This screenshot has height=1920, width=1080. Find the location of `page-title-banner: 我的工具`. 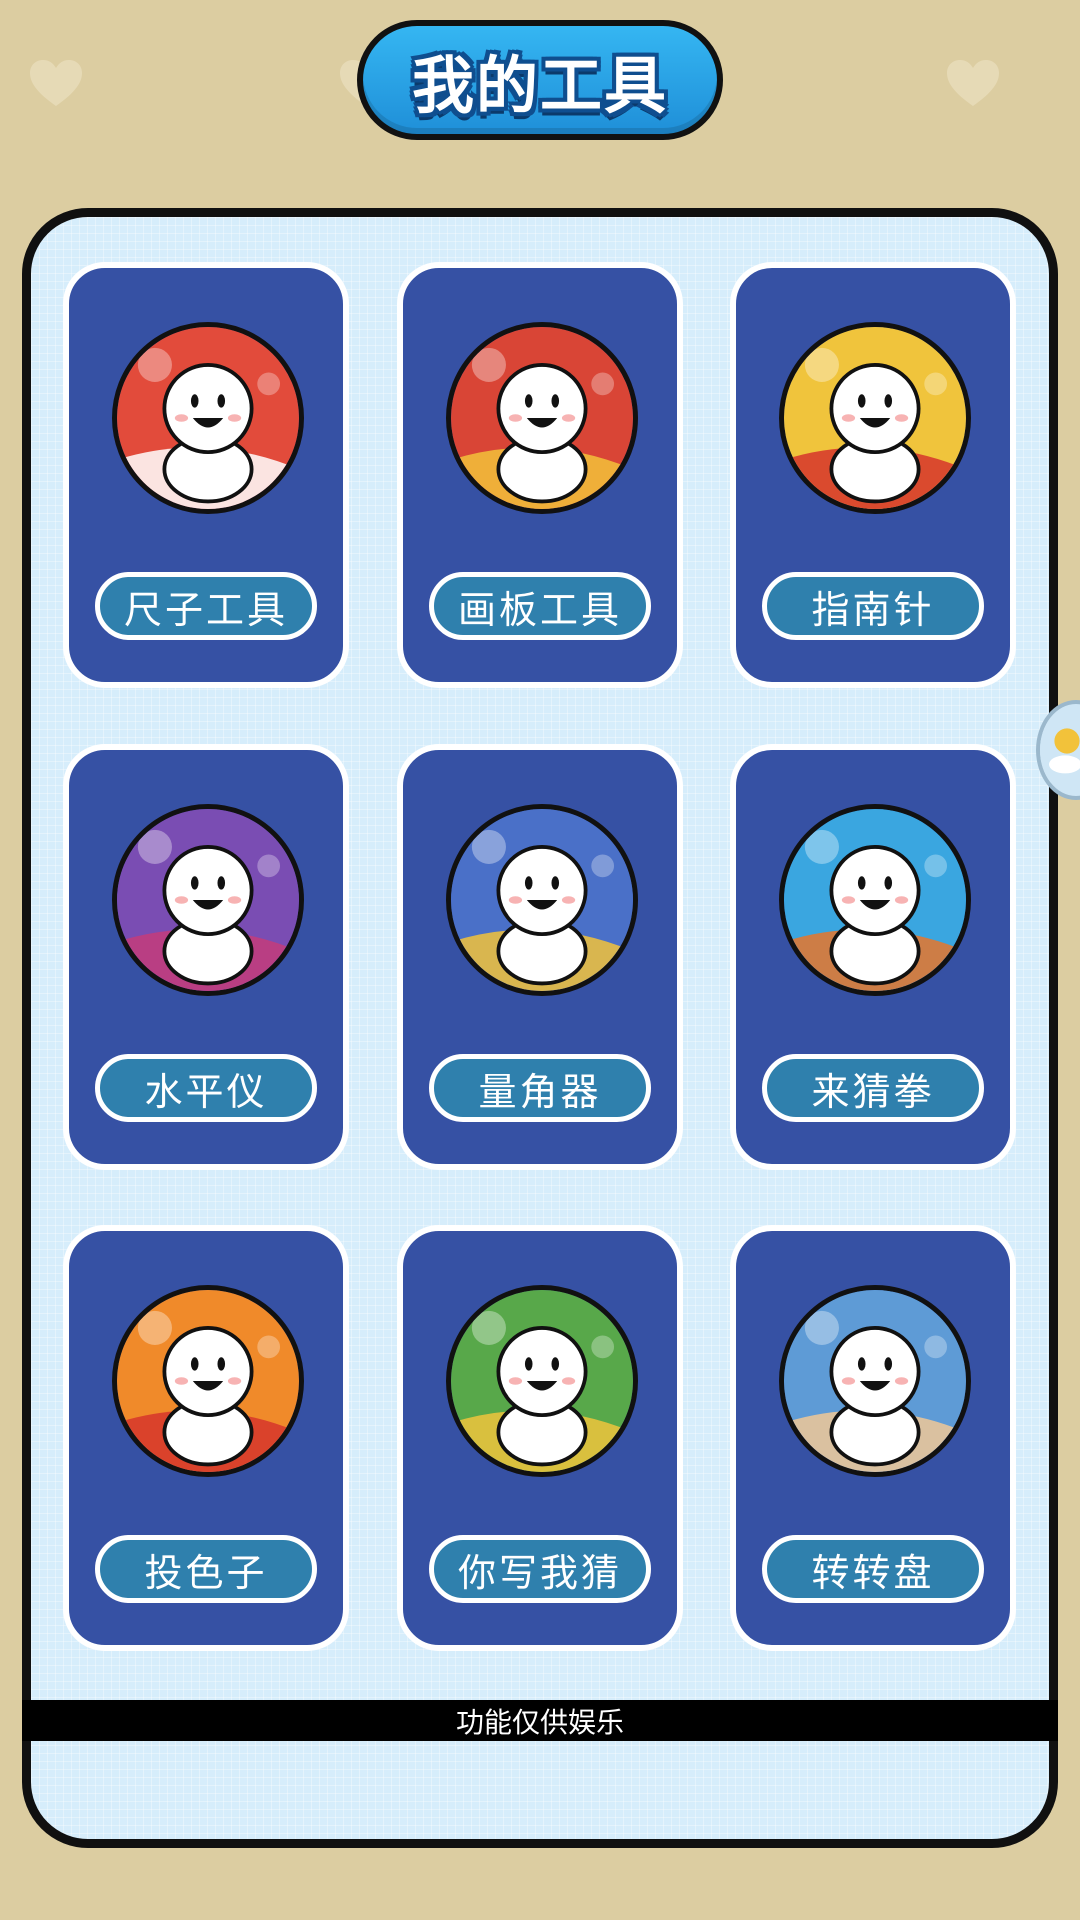

page-title-banner: 我的工具 is located at coordinates (540, 80).